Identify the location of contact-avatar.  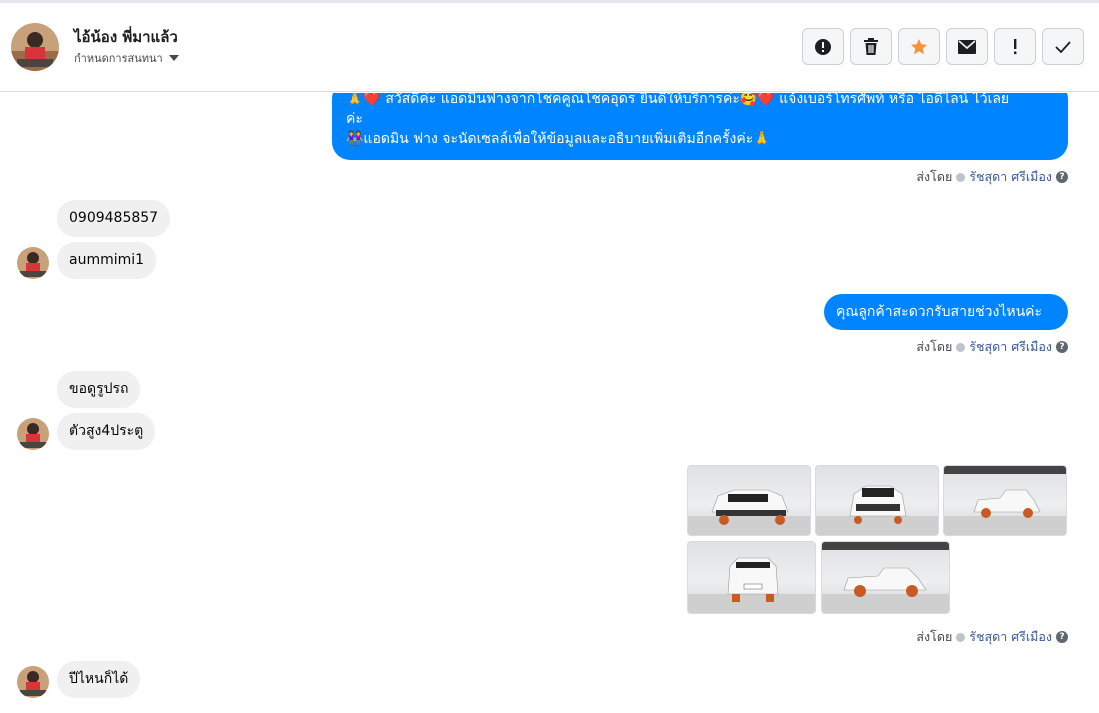
(35, 47).